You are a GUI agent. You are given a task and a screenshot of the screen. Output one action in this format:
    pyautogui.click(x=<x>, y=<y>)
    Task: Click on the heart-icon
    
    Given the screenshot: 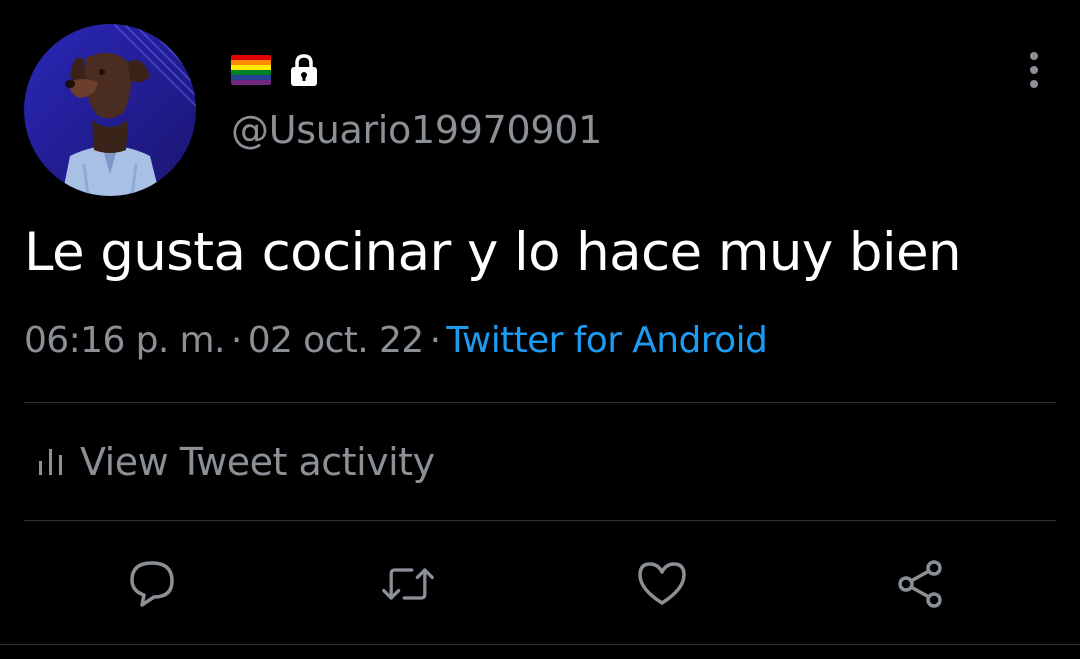 What is the action you would take?
    pyautogui.click(x=662, y=583)
    